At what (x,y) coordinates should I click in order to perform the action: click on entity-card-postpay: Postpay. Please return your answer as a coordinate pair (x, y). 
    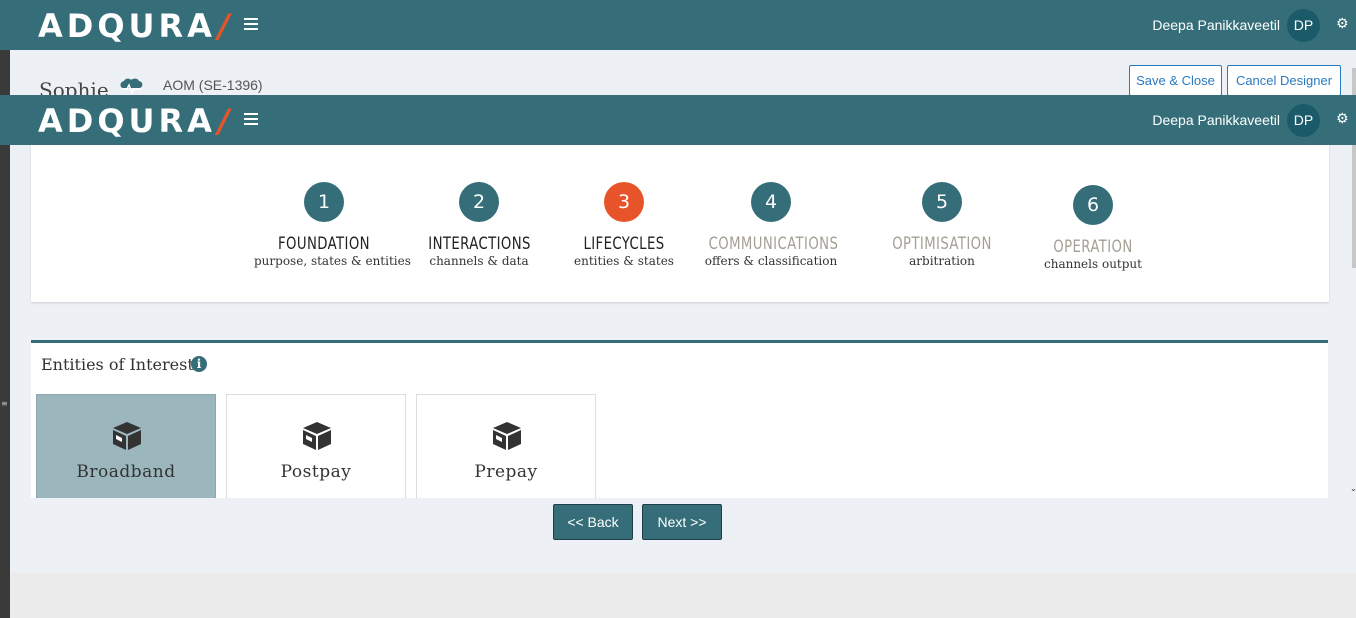
    Looking at the image, I should click on (316, 446).